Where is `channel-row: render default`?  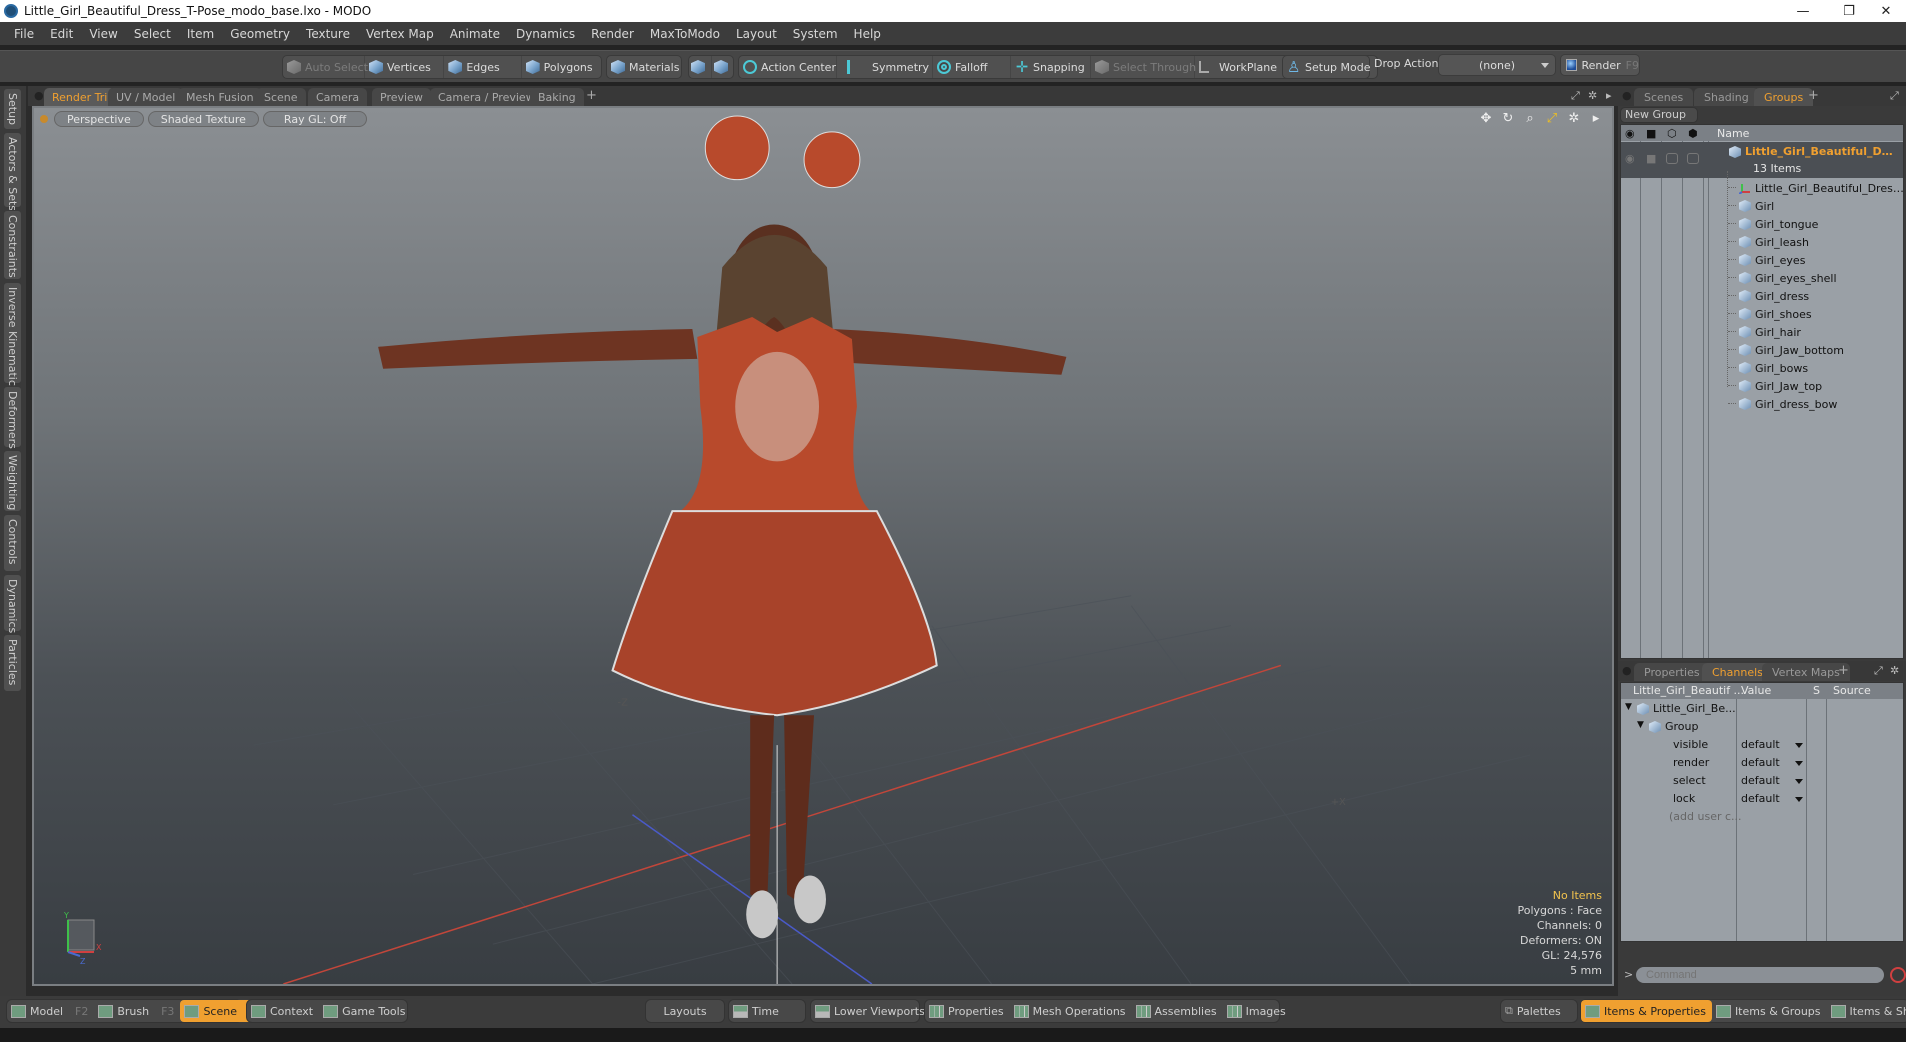 channel-row: render default is located at coordinates (1762, 763).